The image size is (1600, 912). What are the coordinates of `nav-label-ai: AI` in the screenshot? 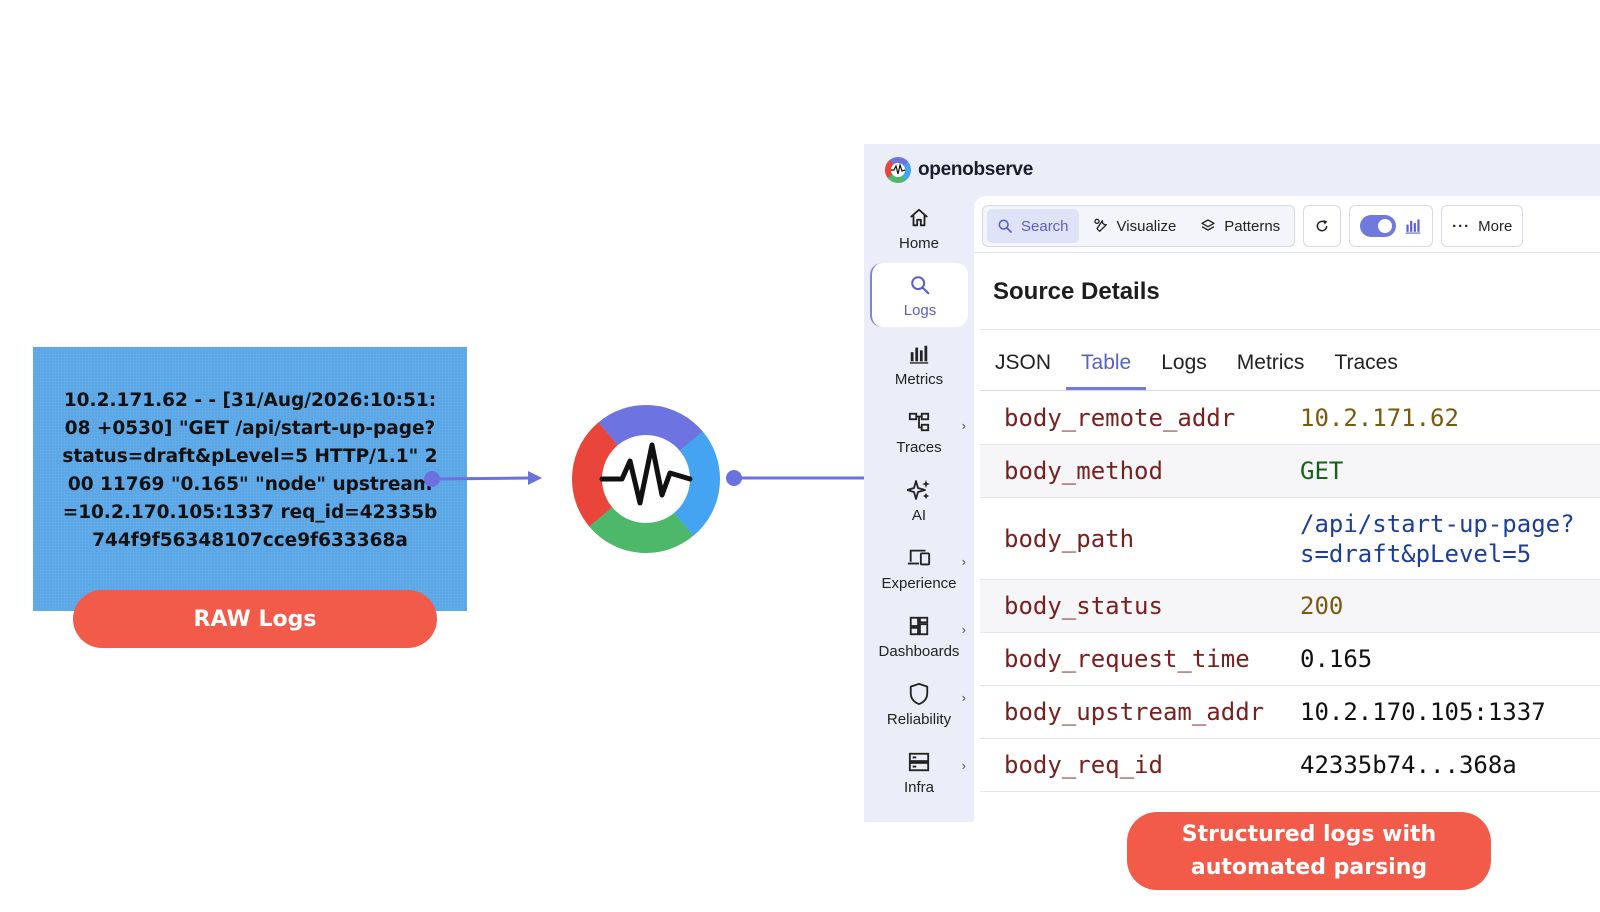 It's located at (919, 515).